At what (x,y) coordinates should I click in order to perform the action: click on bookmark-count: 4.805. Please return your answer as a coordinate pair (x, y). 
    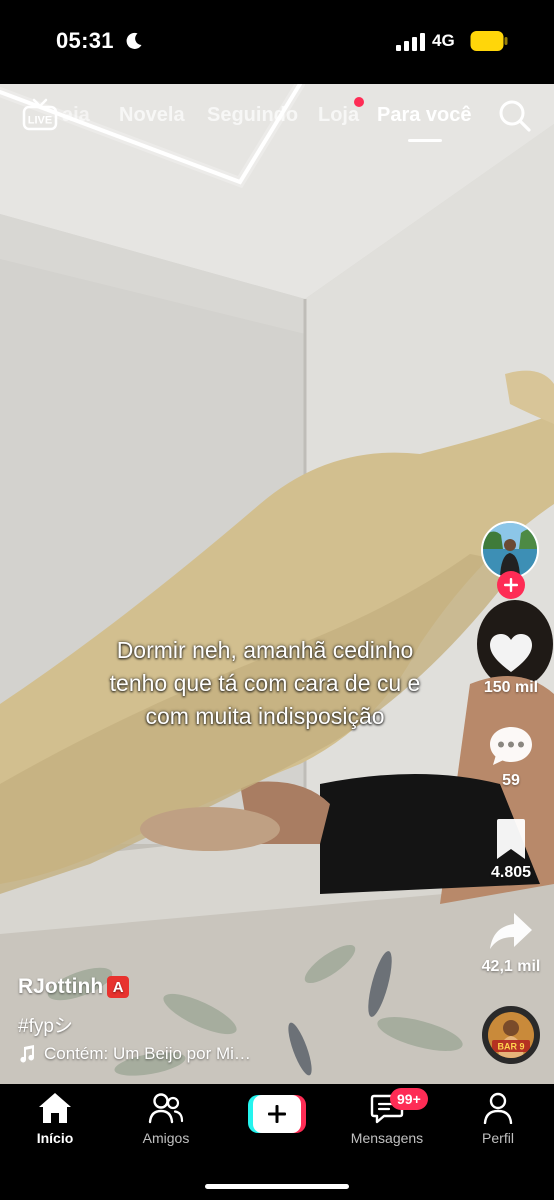
    Looking at the image, I should click on (511, 872).